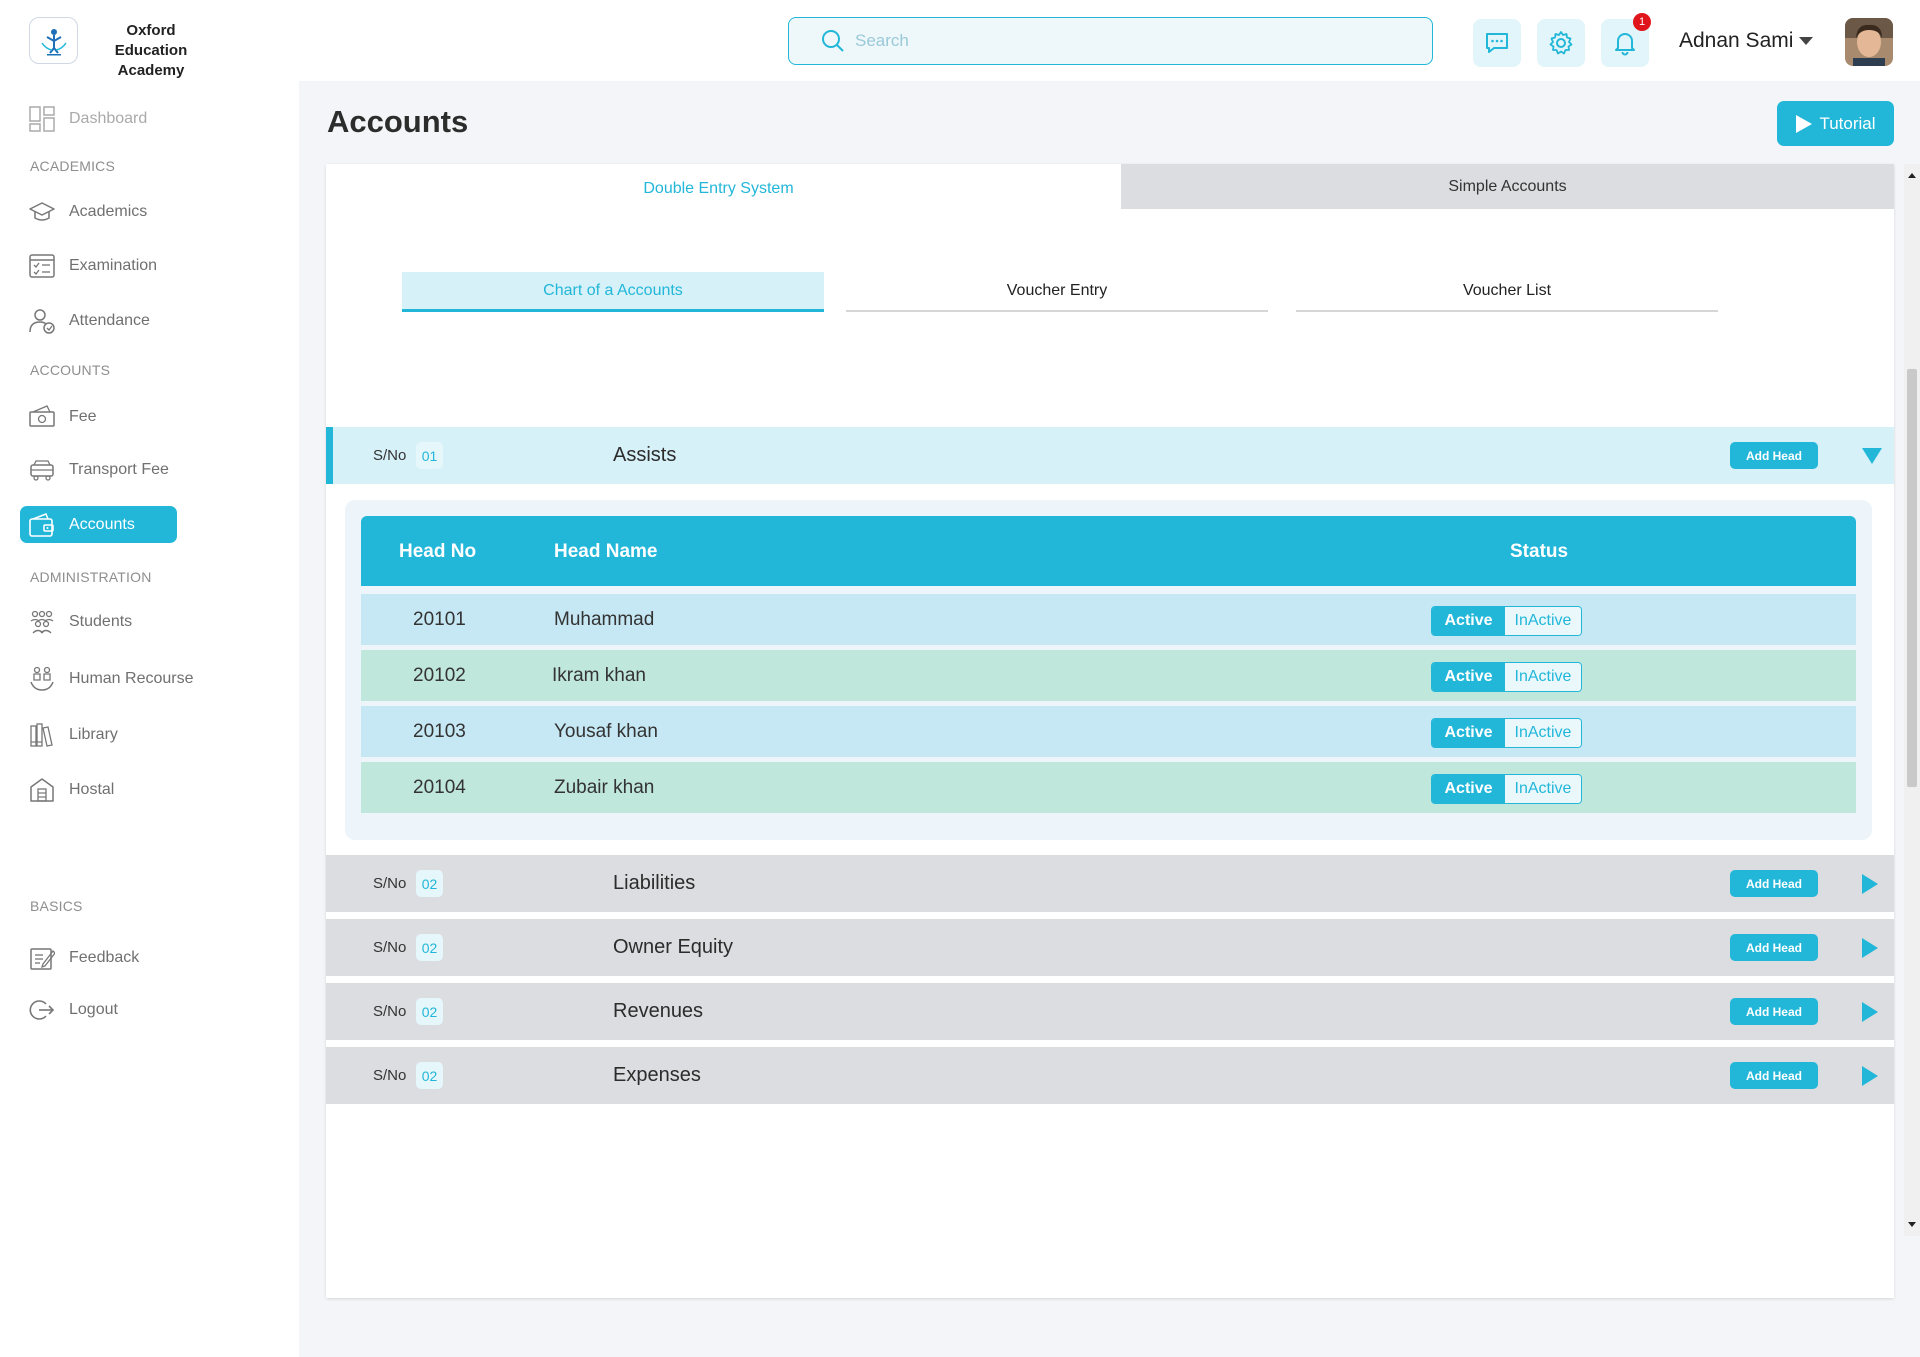 Image resolution: width=1920 pixels, height=1357 pixels. Describe the element at coordinates (1912, 175) in the screenshot. I see `scroll-up-icon` at that location.